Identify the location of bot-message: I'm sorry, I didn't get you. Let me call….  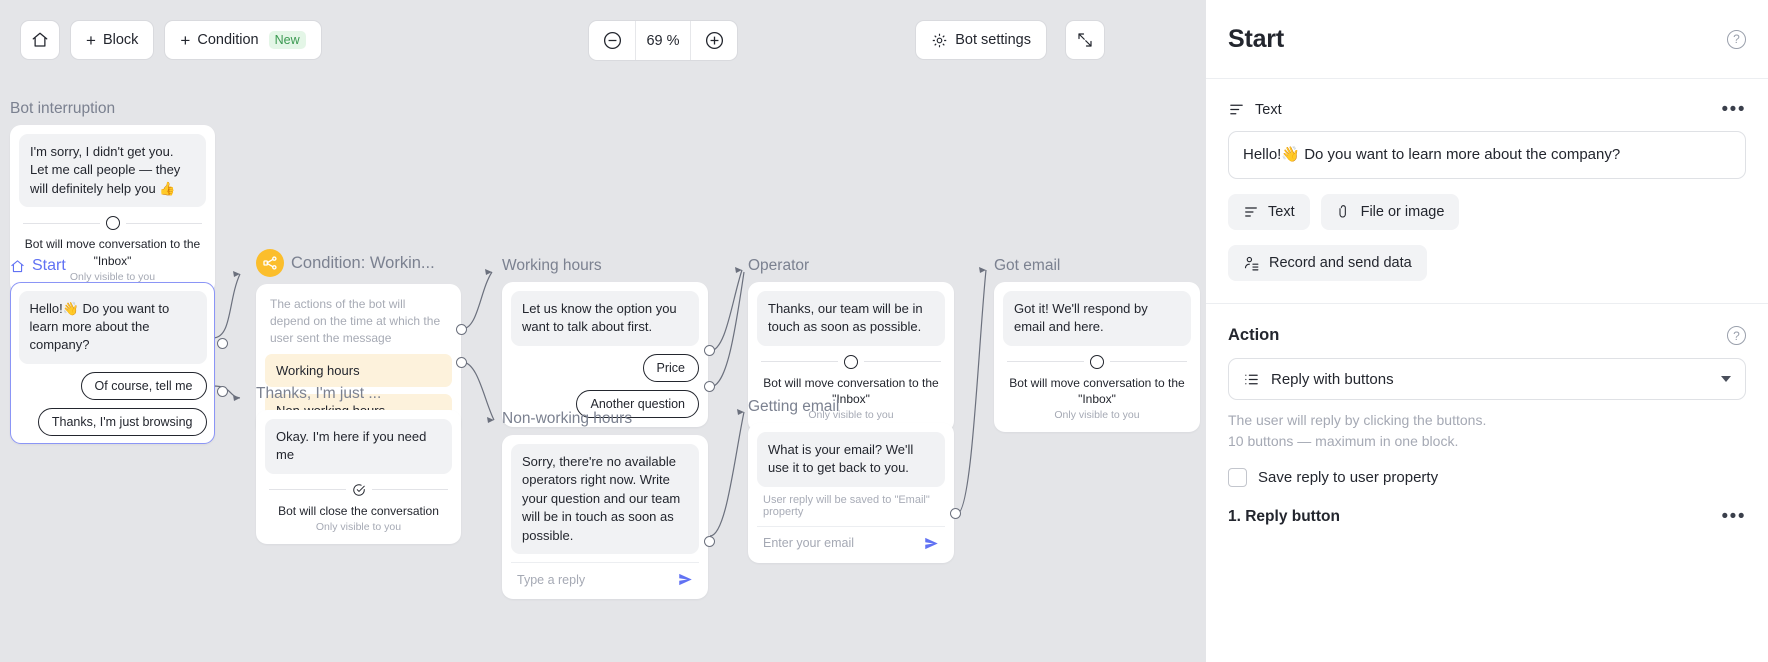
(112, 171).